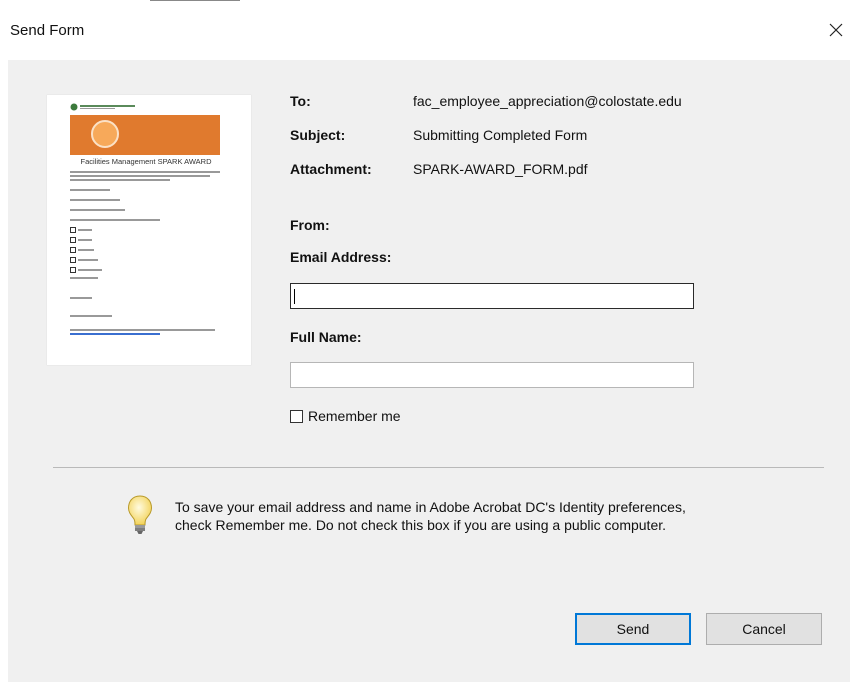 The height and width of the screenshot is (682, 850). I want to click on email-field, so click(492, 296).